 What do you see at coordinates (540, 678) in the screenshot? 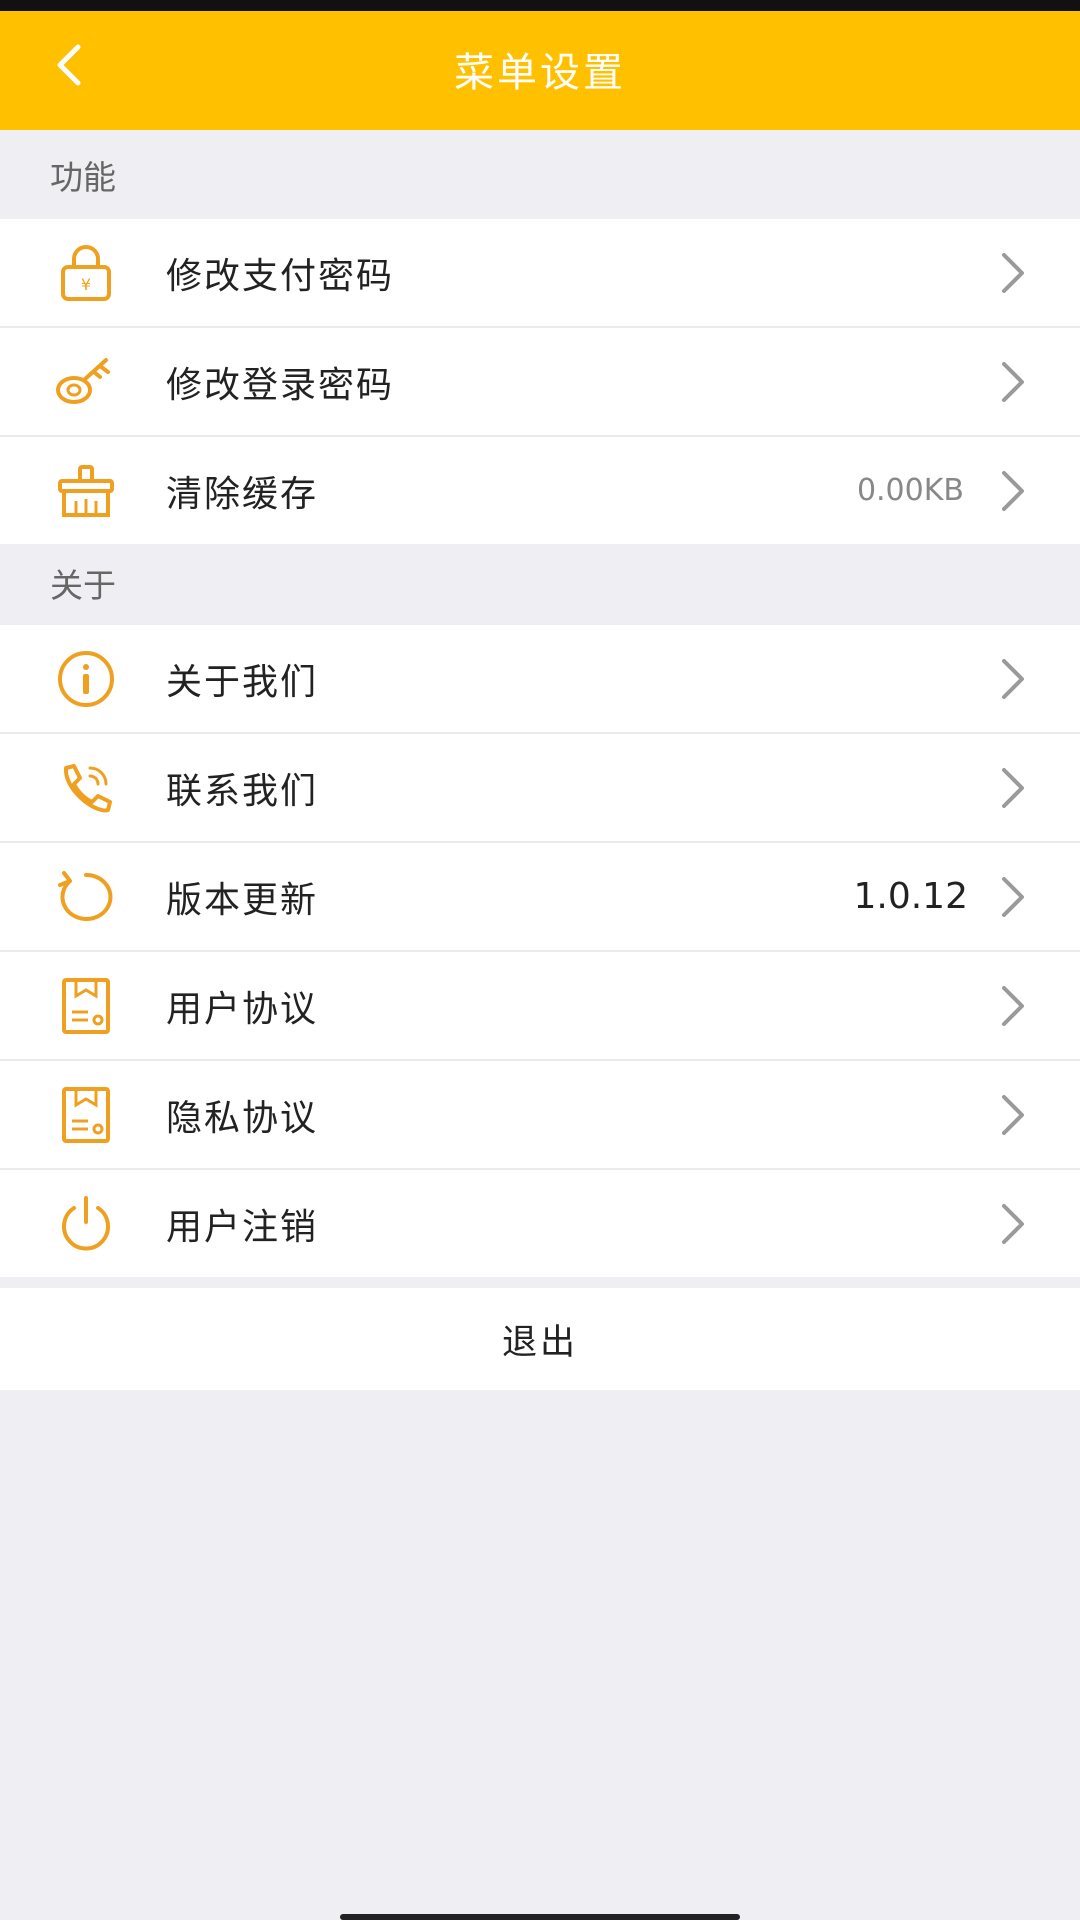
I see `row-about-us: 关于我们` at bounding box center [540, 678].